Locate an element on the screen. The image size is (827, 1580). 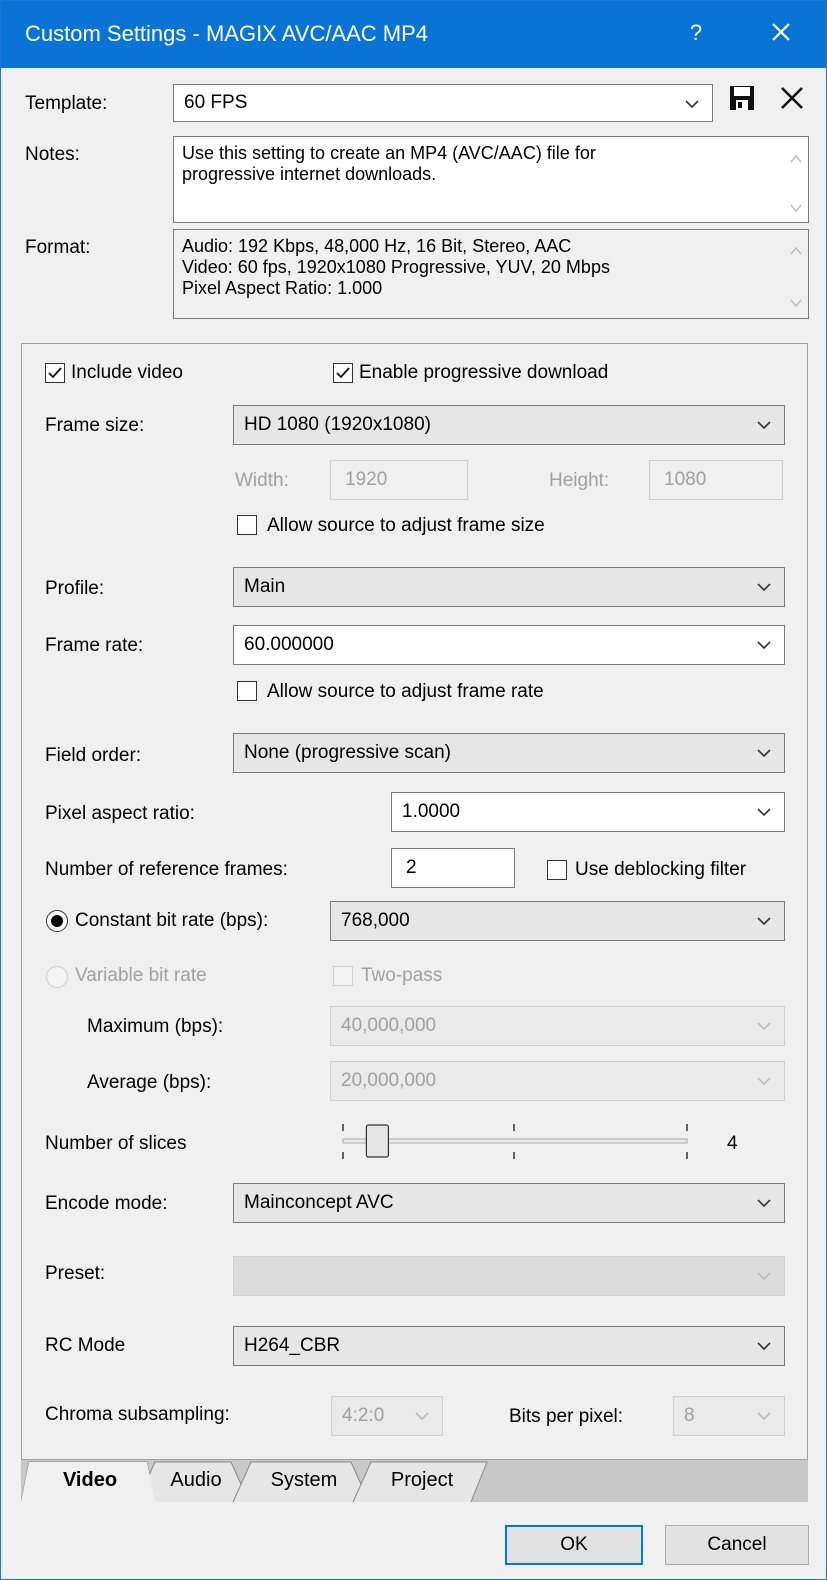
tab-project: Project is located at coordinates (422, 1481).